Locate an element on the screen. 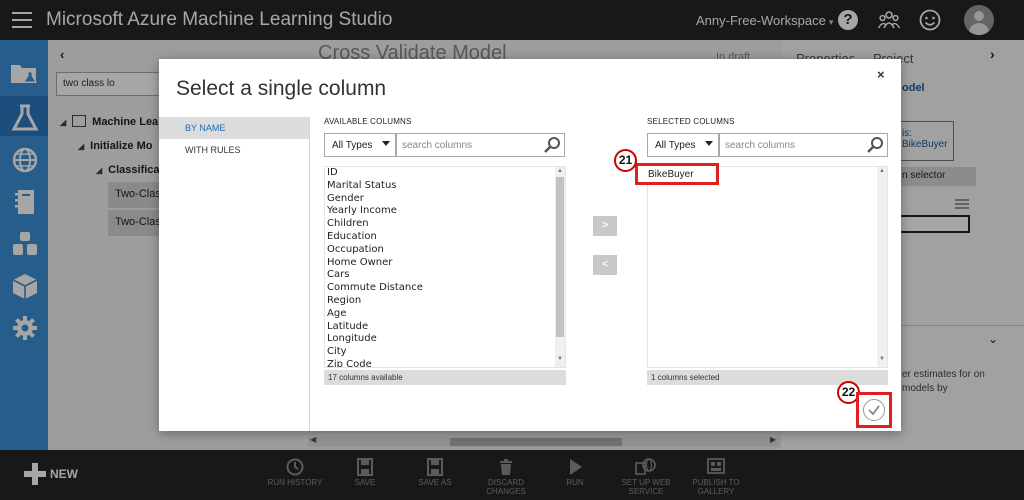 The image size is (1024, 500). tab-with-rules: WITH RULES is located at coordinates (234, 150).